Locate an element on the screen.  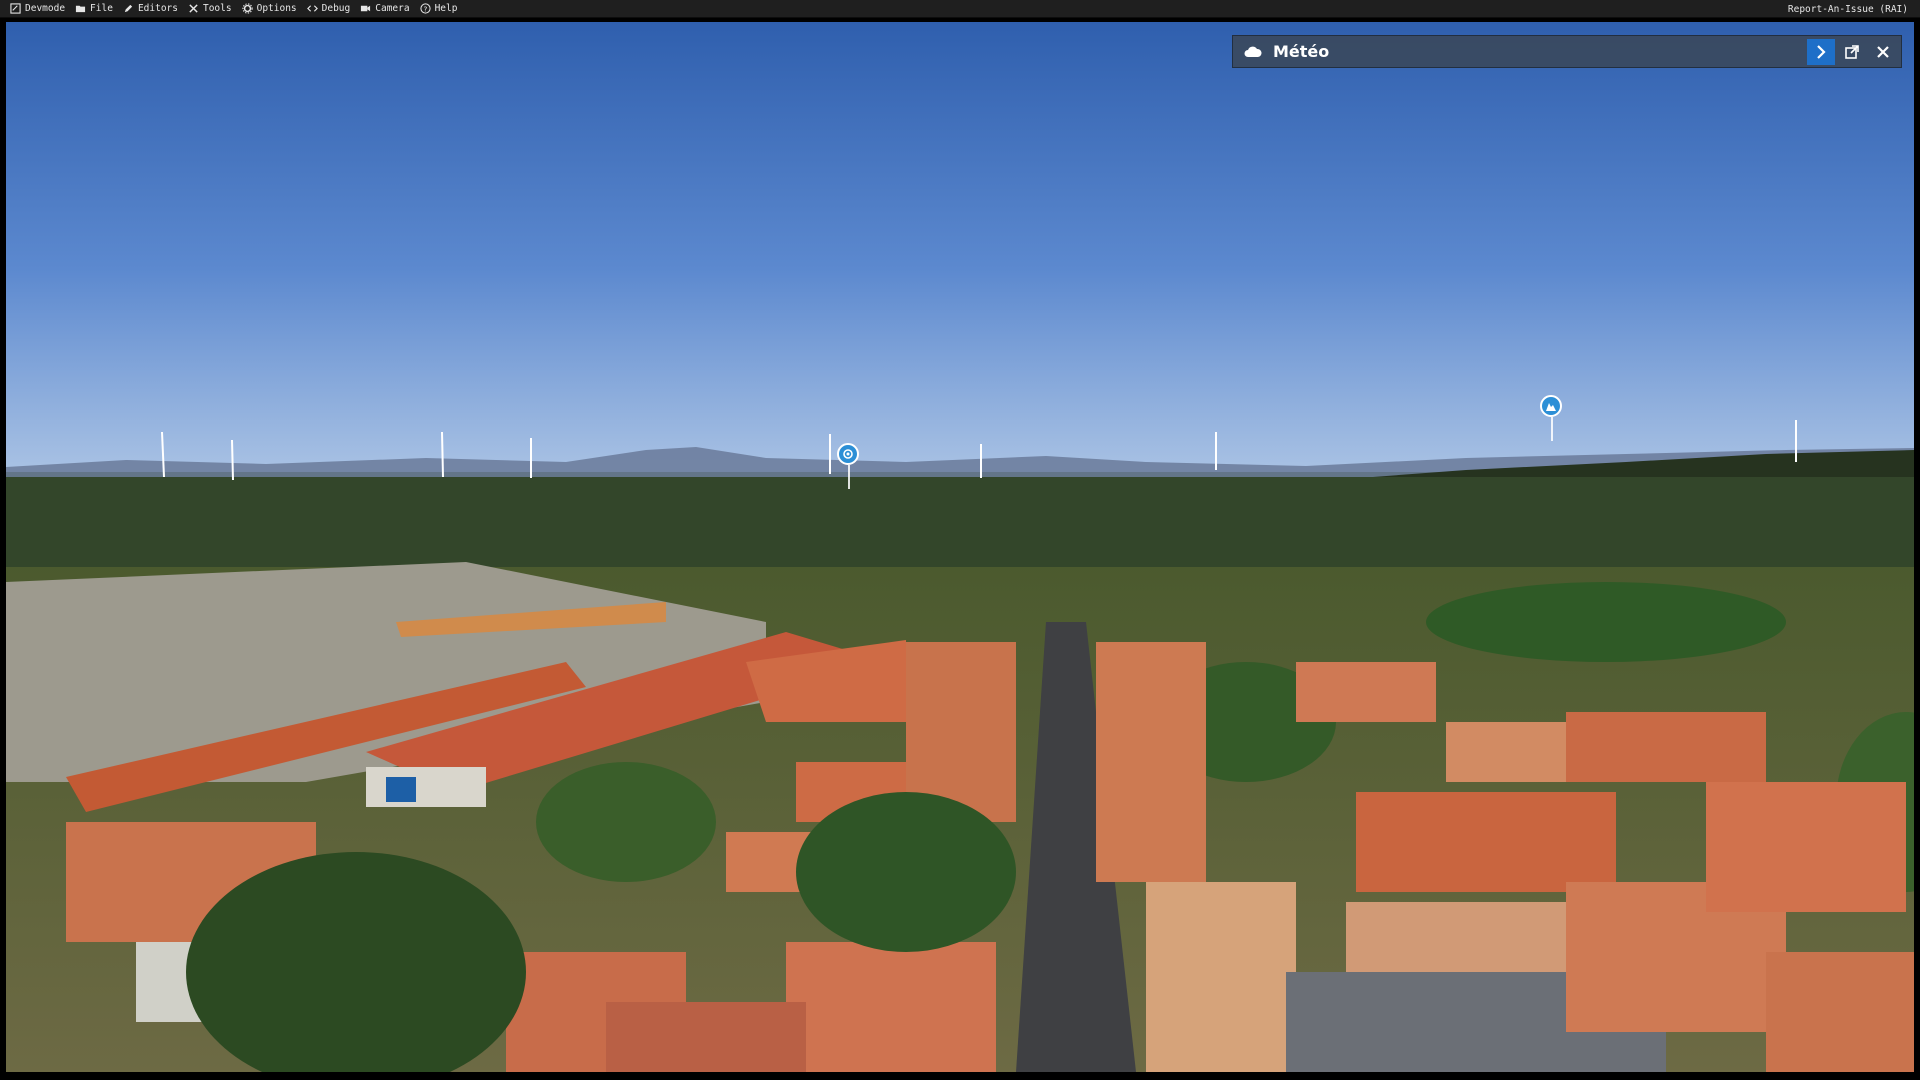
menu-tools: Tools is located at coordinates (211, 9).